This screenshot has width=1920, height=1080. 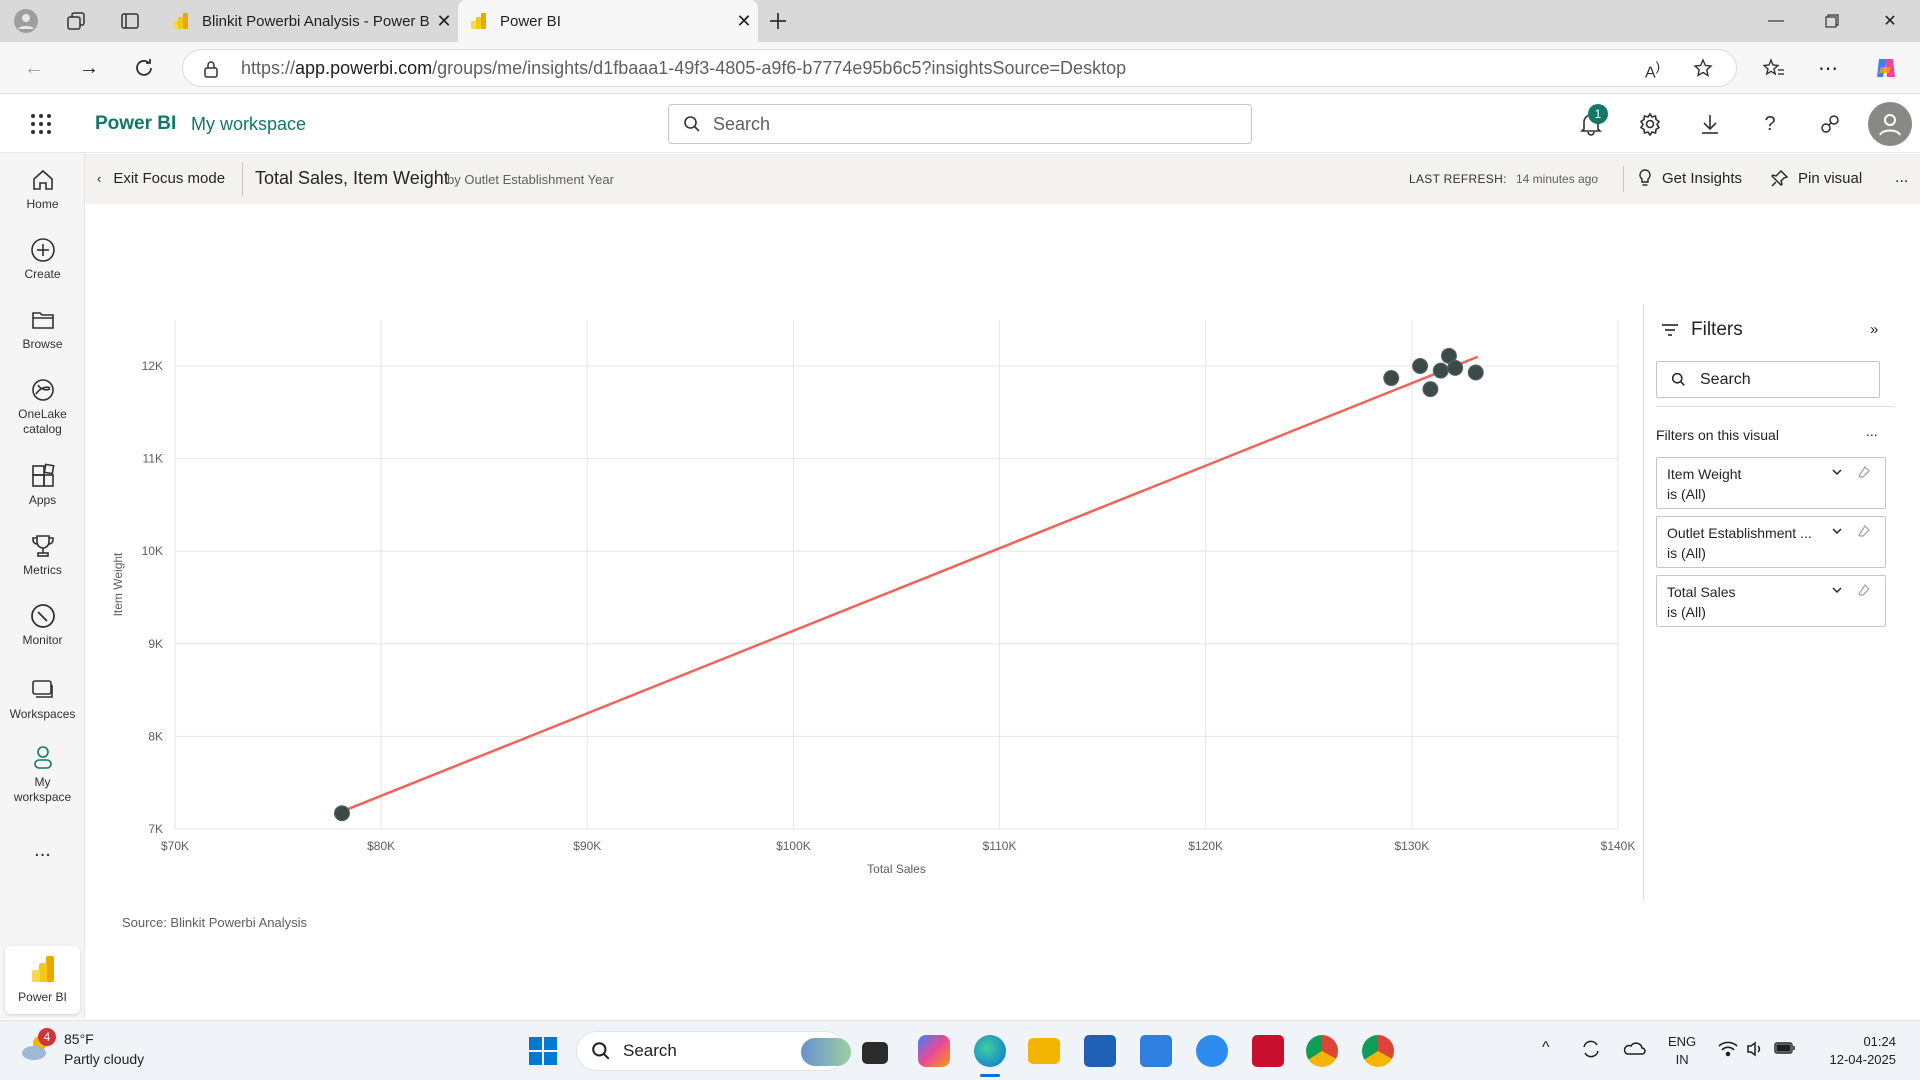 What do you see at coordinates (875, 1053) in the screenshot?
I see `task-view-icon` at bounding box center [875, 1053].